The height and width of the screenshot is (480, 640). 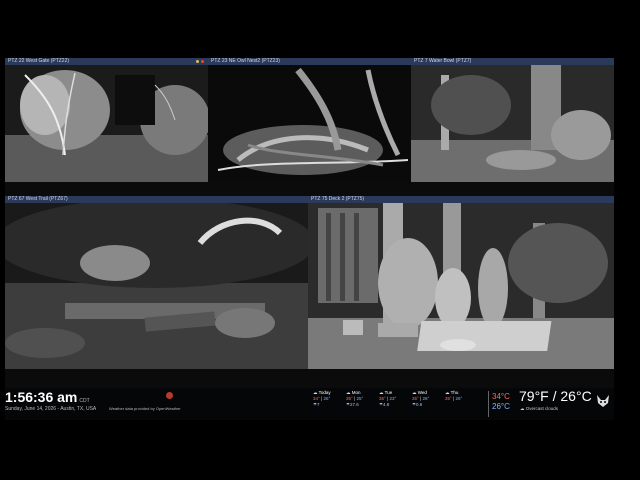 I want to click on clock-time: 1:56:36 am, so click(x=41, y=397).